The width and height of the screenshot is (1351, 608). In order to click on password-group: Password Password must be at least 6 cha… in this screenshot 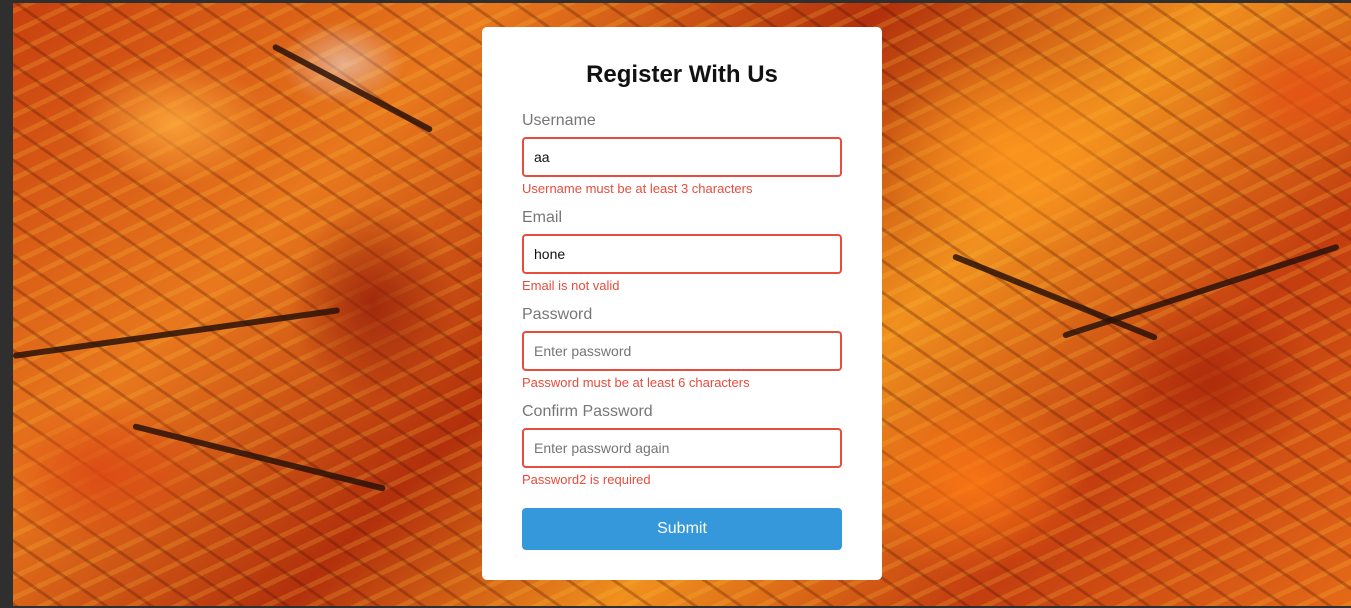, I will do `click(682, 348)`.